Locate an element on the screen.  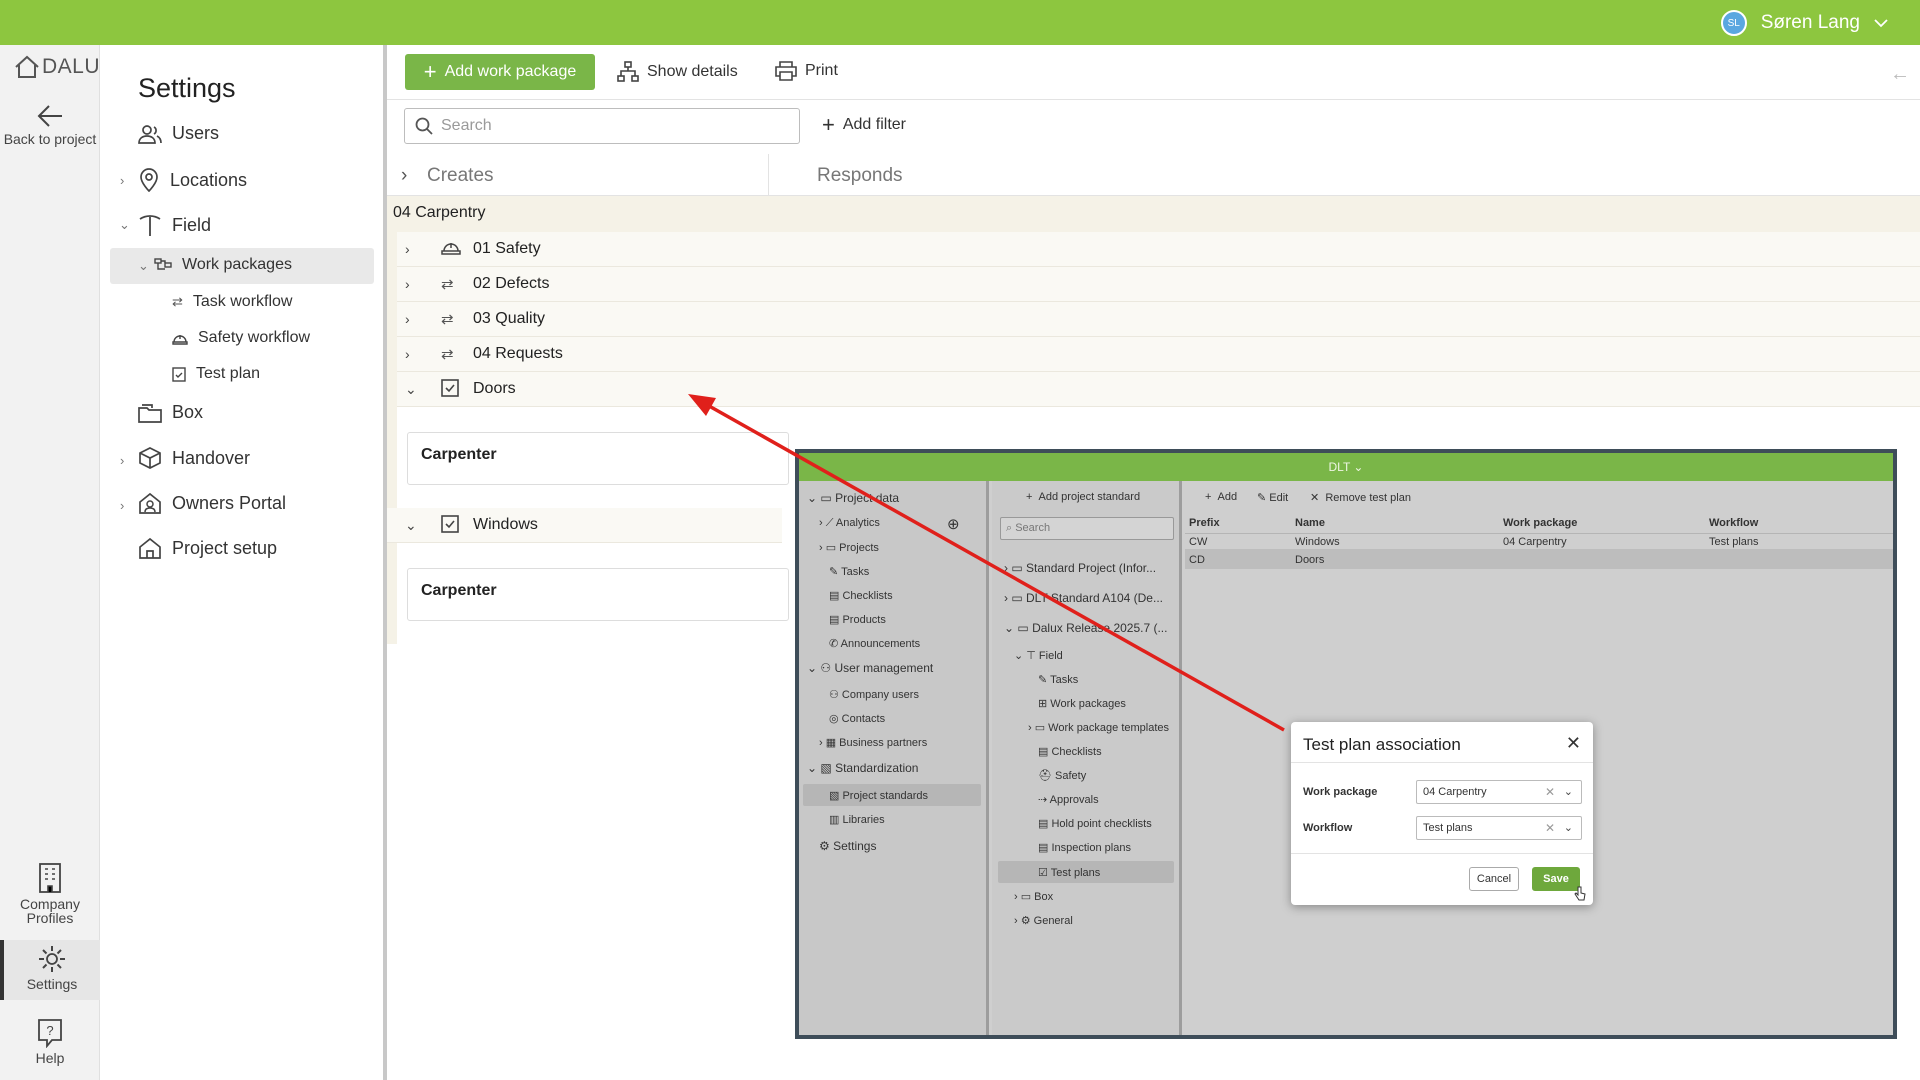
work-package-row: › ⇄ 03 Quality is located at coordinates (1153, 319).